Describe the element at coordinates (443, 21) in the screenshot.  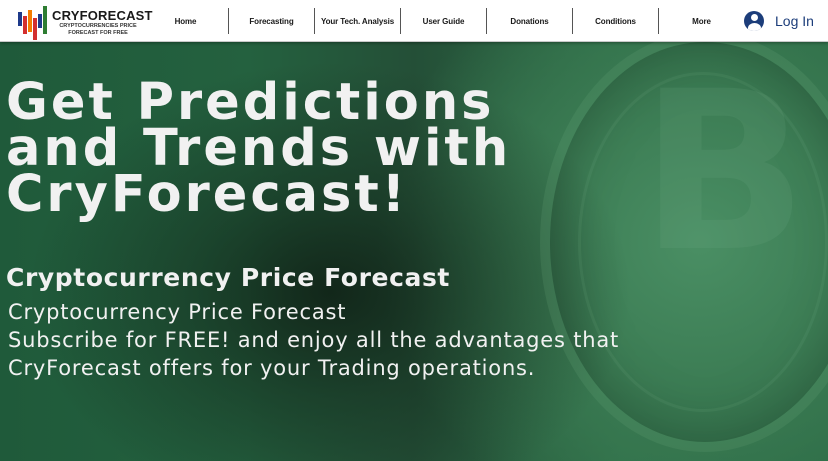
I see `nav-item-user-guide: User Guide` at that location.